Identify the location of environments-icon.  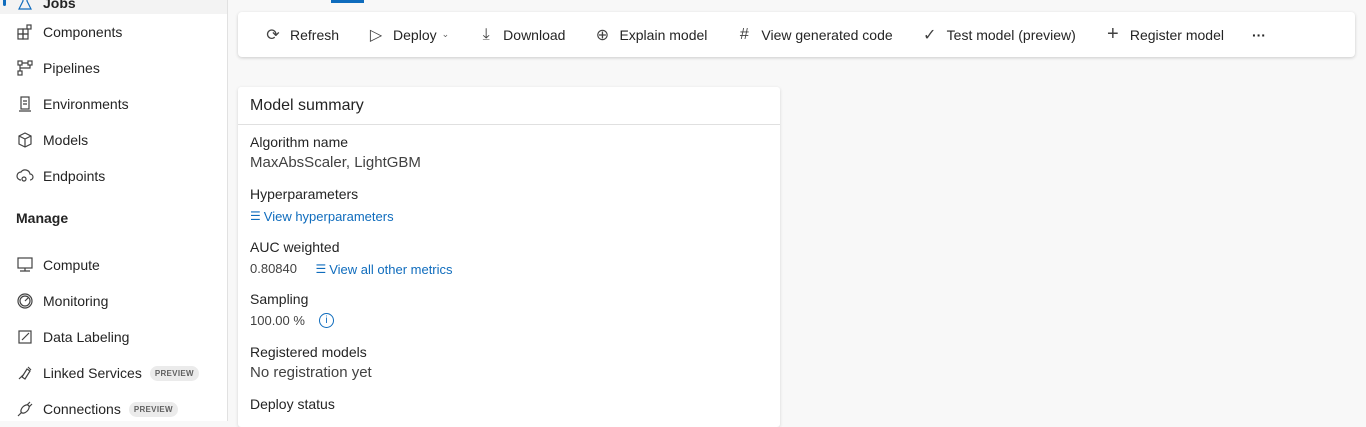
(25, 104).